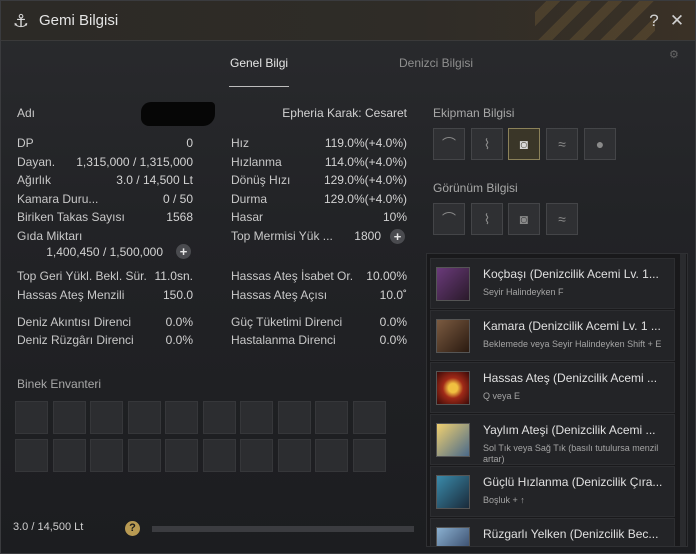 The image size is (696, 554). I want to click on close-icon: ✕, so click(677, 21).